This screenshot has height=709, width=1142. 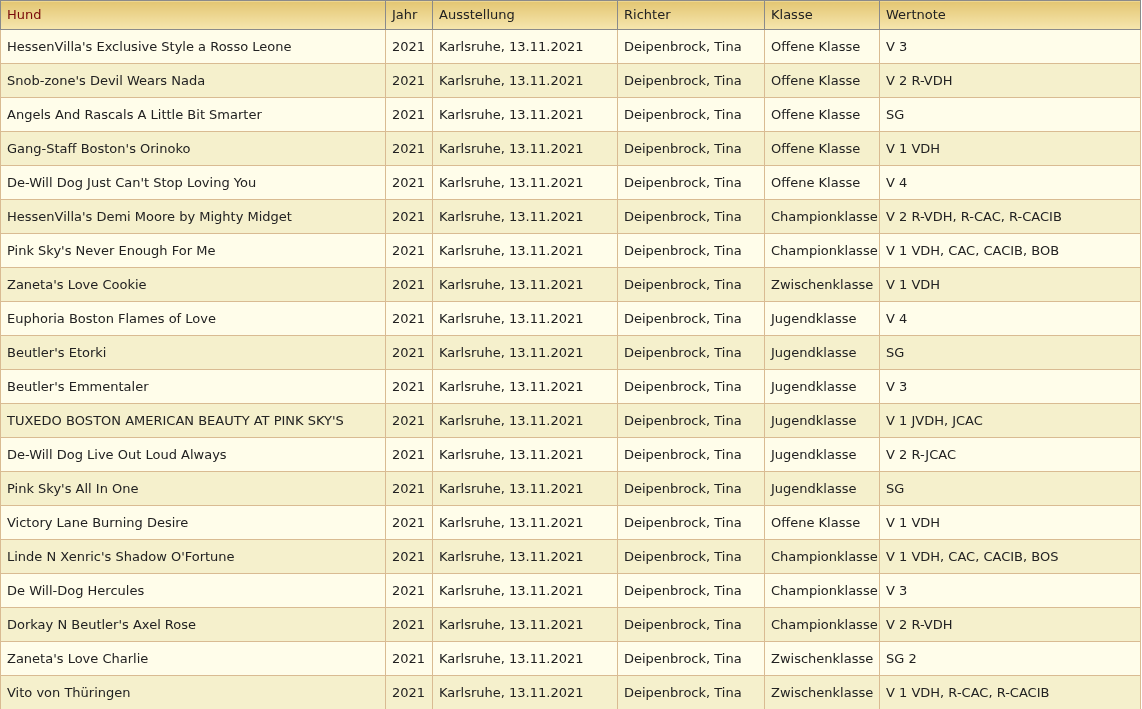 I want to click on table-cell: V 1 VDH, CAC, CACIB, BOB, so click(x=1010, y=250).